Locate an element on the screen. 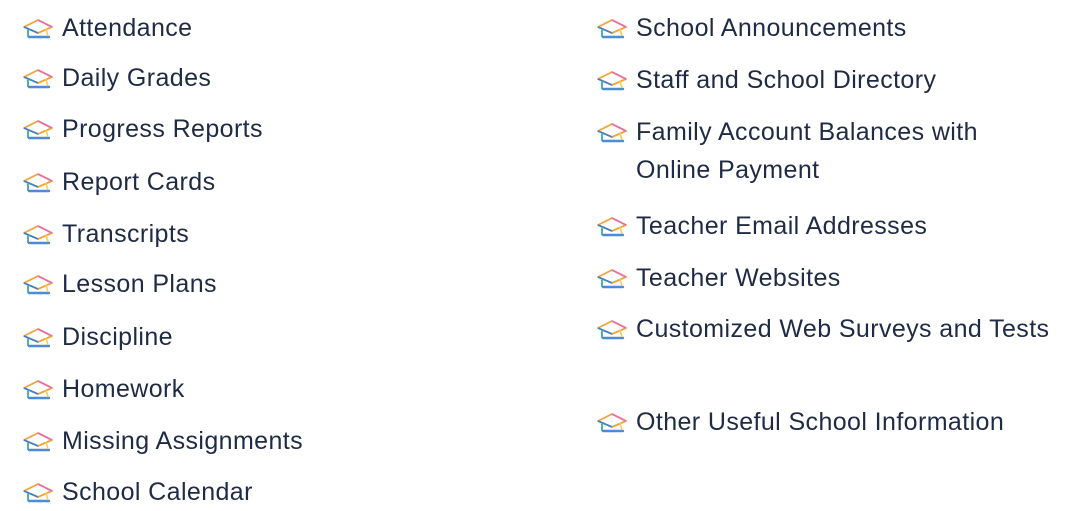  list-item-label: Teacher Websites is located at coordinates (738, 278).